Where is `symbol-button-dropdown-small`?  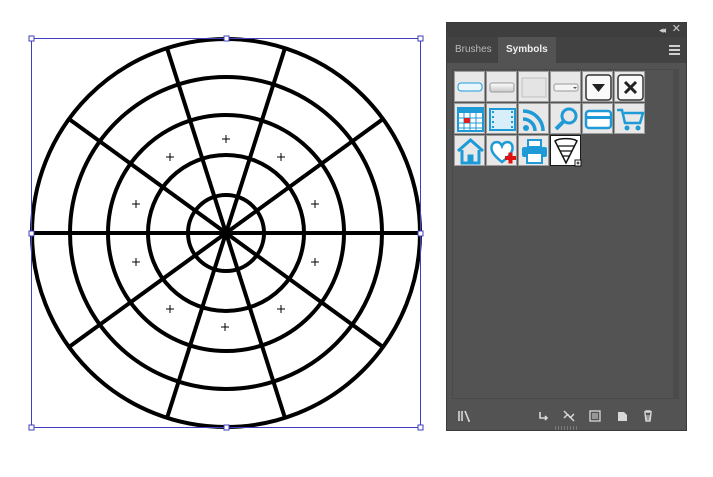
symbol-button-dropdown-small is located at coordinates (565, 86).